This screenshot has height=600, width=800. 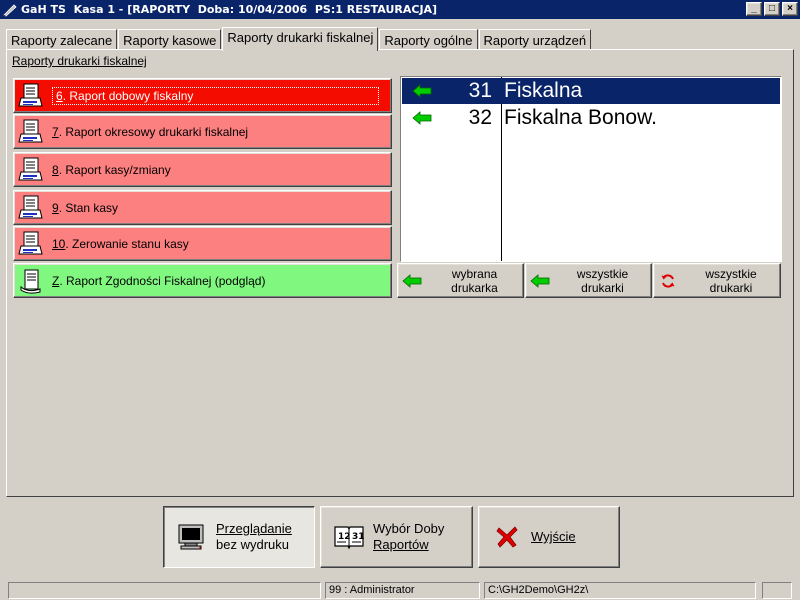 I want to click on status-user: 99 : Administrator, so click(x=402, y=590).